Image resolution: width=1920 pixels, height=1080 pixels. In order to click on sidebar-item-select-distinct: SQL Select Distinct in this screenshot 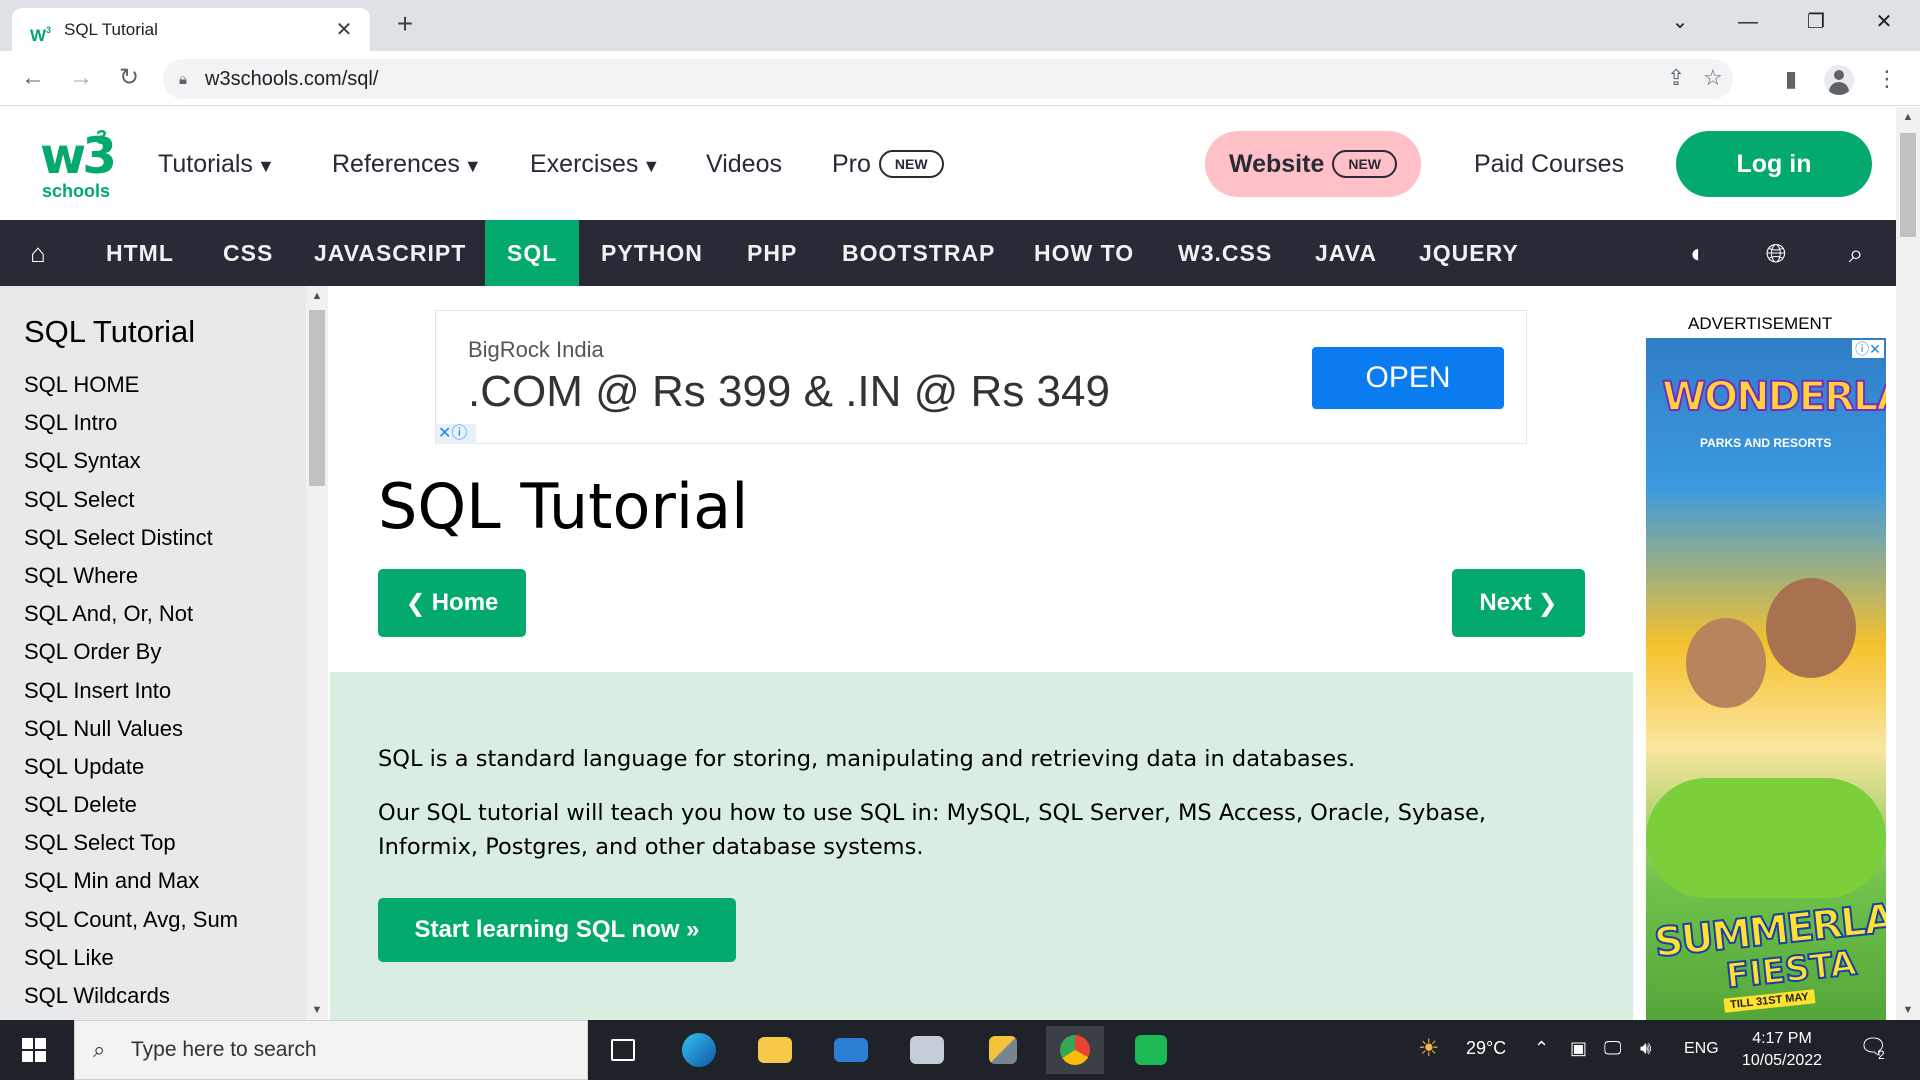, I will do `click(131, 538)`.